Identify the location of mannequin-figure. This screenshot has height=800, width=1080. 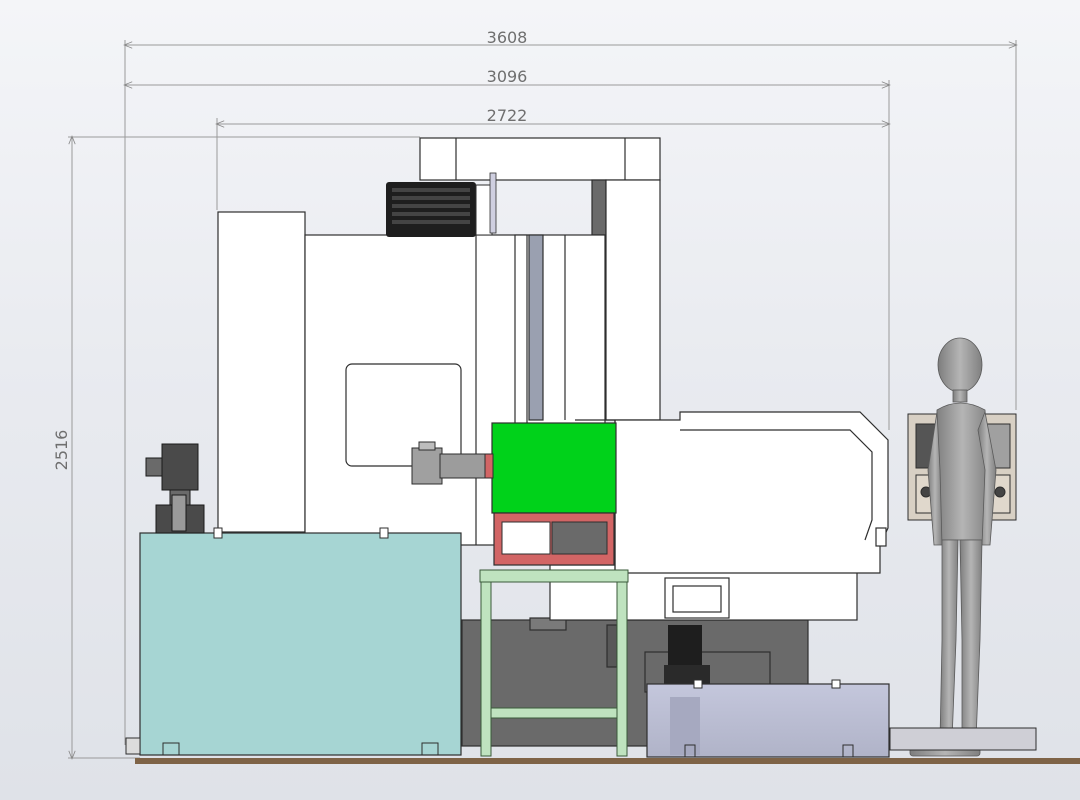
(953, 547).